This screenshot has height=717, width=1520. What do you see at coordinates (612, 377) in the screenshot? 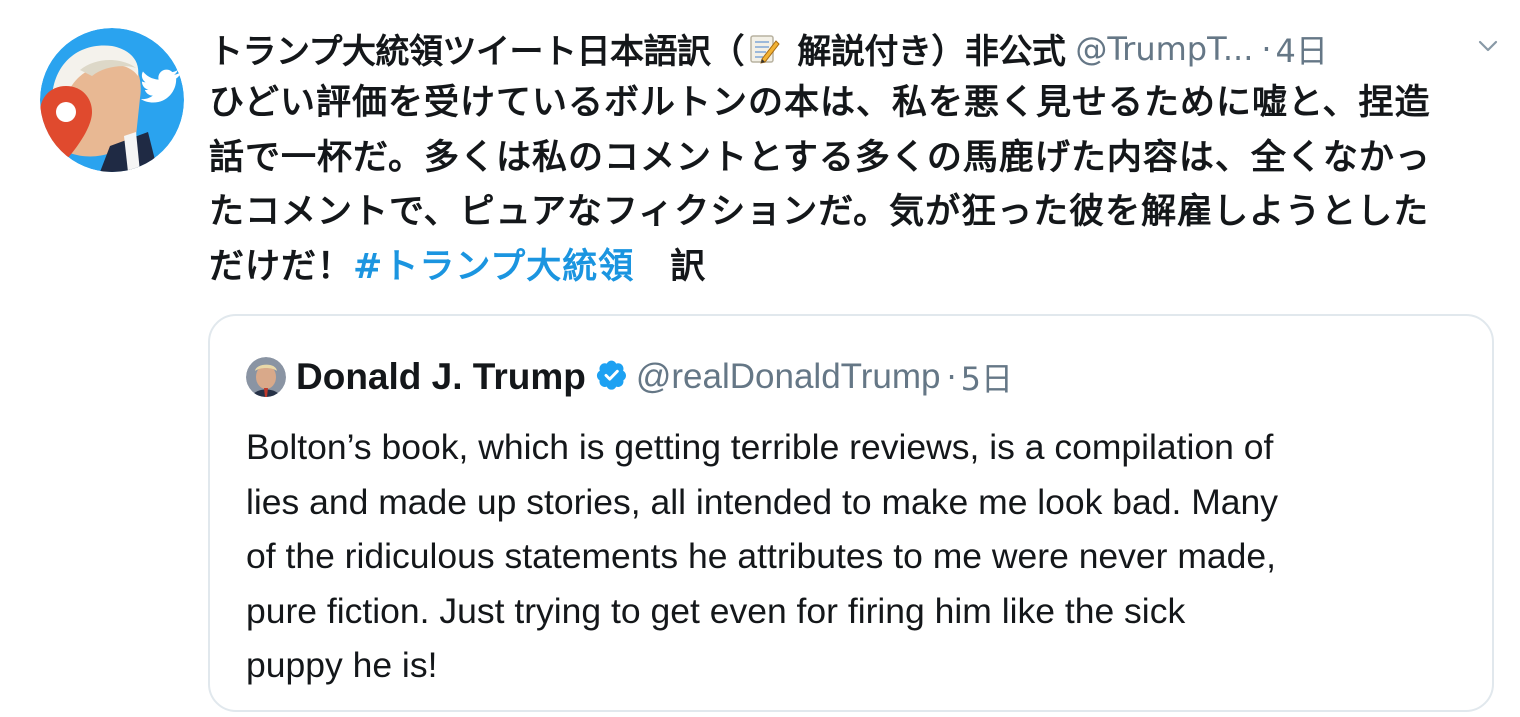
I see `verified-badge-icon` at bounding box center [612, 377].